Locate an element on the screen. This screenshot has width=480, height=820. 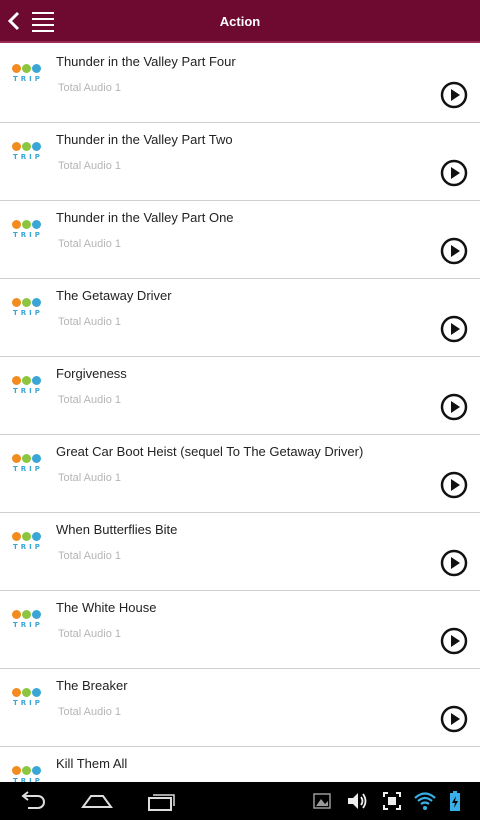
list-item: TRIP The Getaway Driver Total Audio 1 is located at coordinates (240, 318).